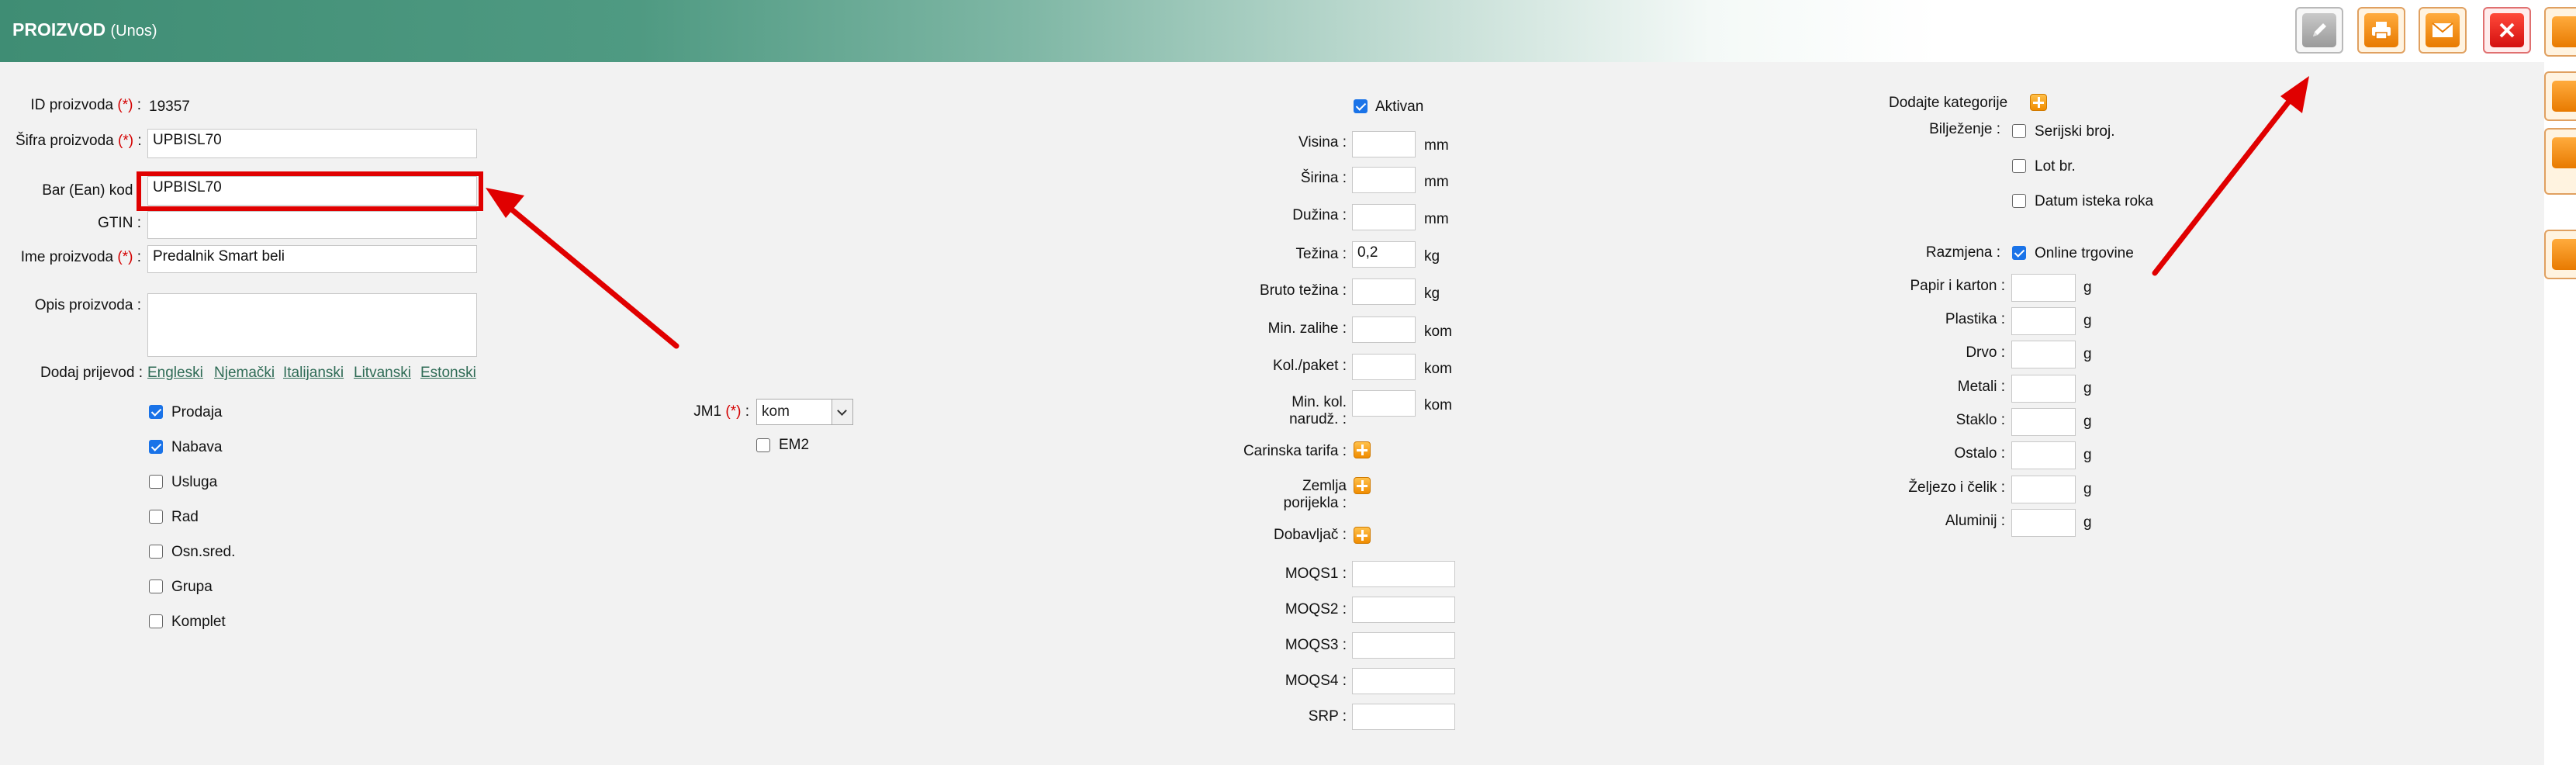 This screenshot has width=2576, height=768. What do you see at coordinates (1403, 574) in the screenshot?
I see `moqs1-input` at bounding box center [1403, 574].